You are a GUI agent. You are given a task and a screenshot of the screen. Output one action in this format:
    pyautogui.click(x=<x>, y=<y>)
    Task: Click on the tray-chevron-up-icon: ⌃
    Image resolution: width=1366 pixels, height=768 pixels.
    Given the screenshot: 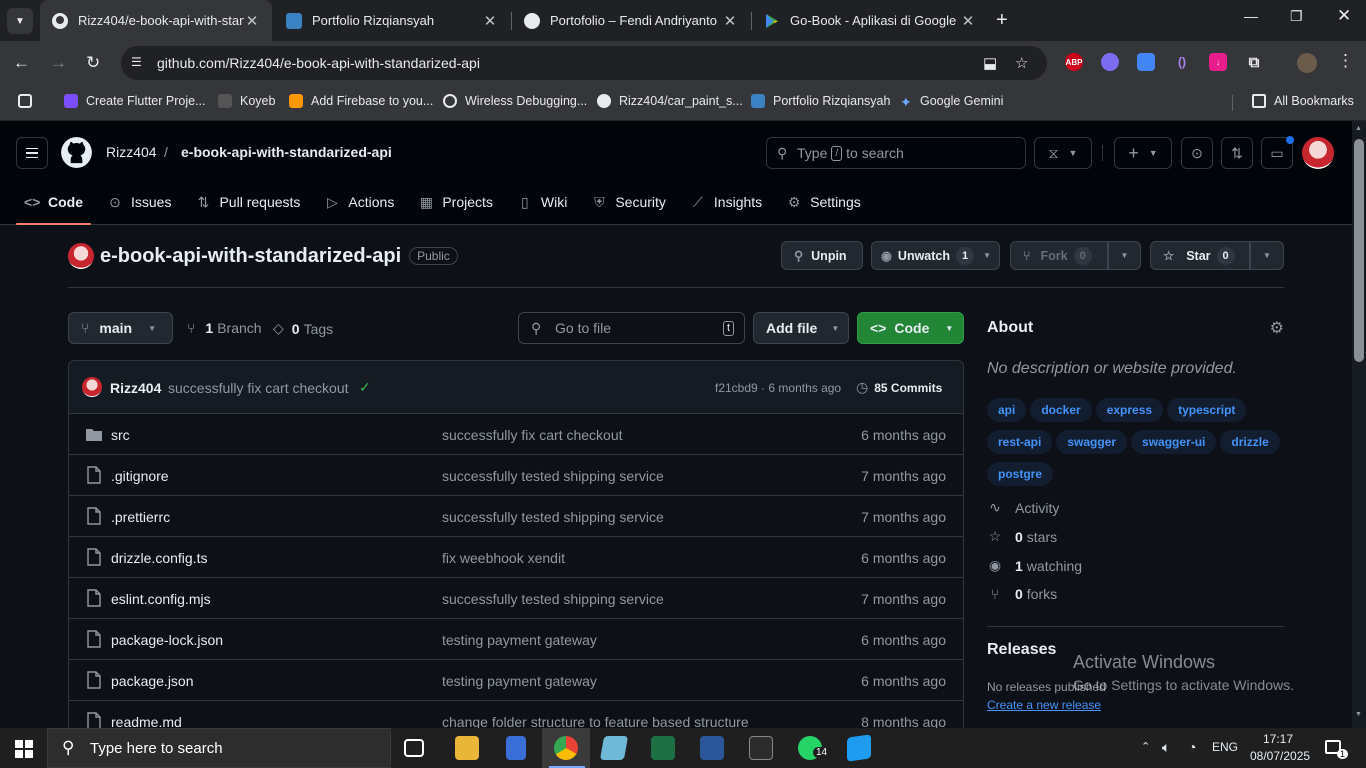 What is the action you would take?
    pyautogui.click(x=1145, y=746)
    